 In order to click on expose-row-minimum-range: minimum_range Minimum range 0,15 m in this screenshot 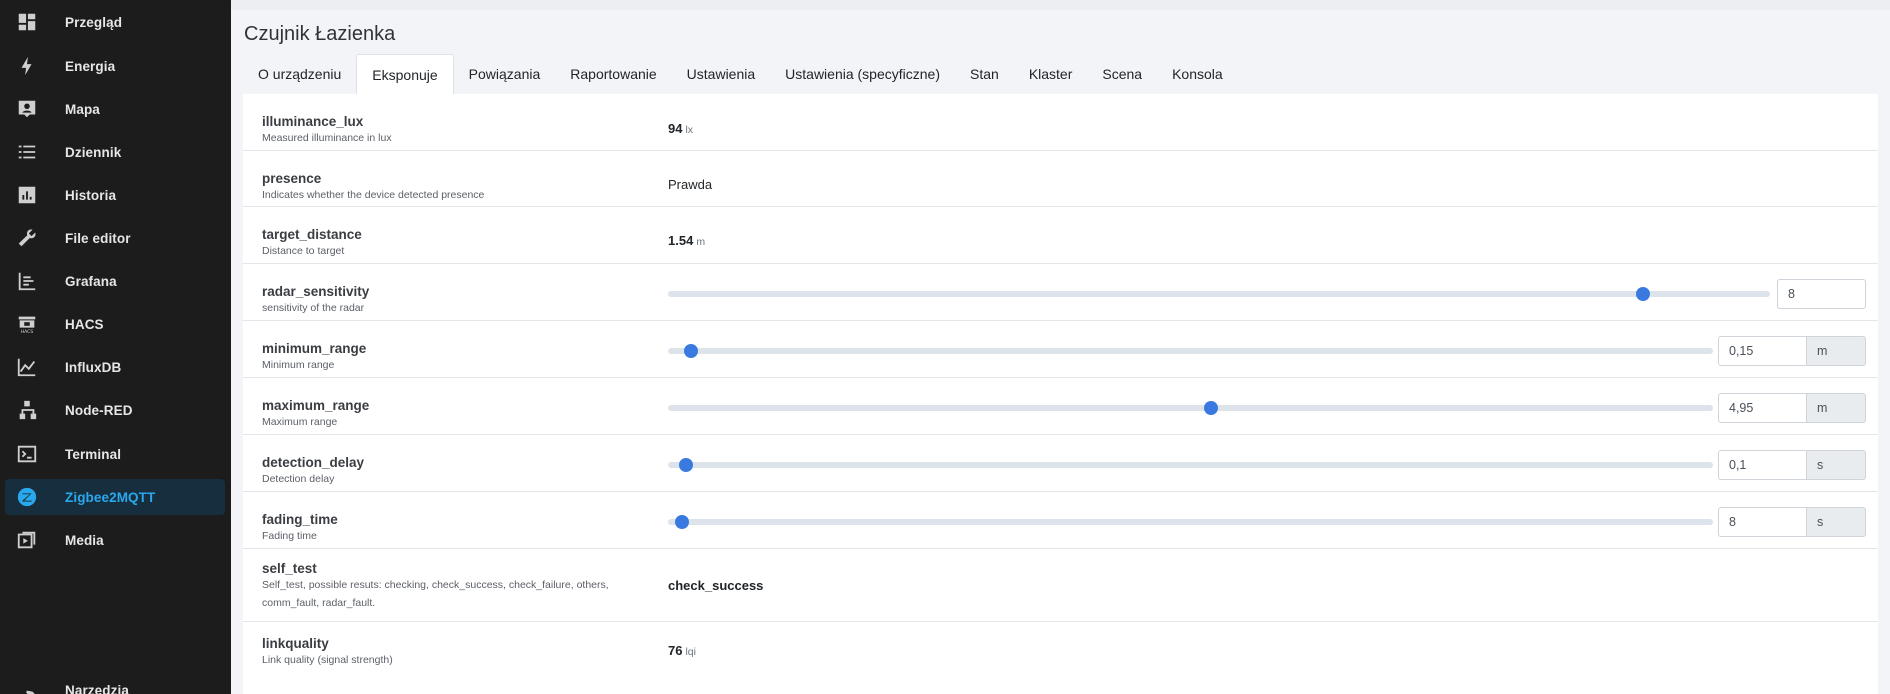, I will do `click(1060, 349)`.